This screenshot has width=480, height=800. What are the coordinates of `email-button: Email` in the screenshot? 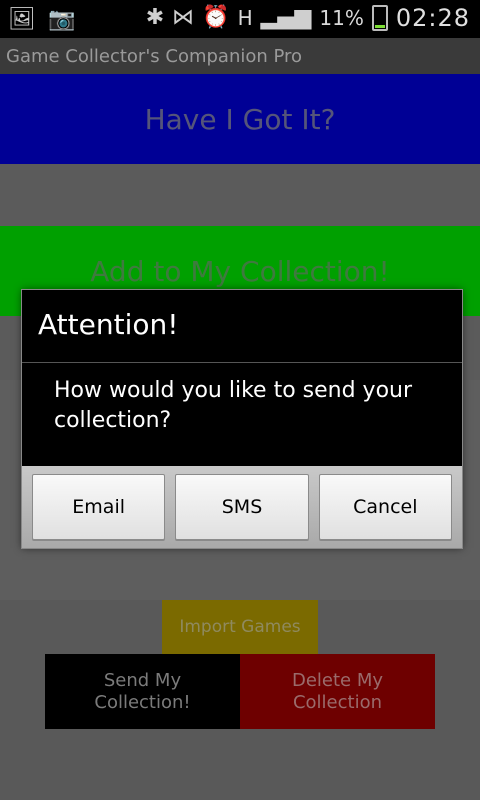 It's located at (99, 507).